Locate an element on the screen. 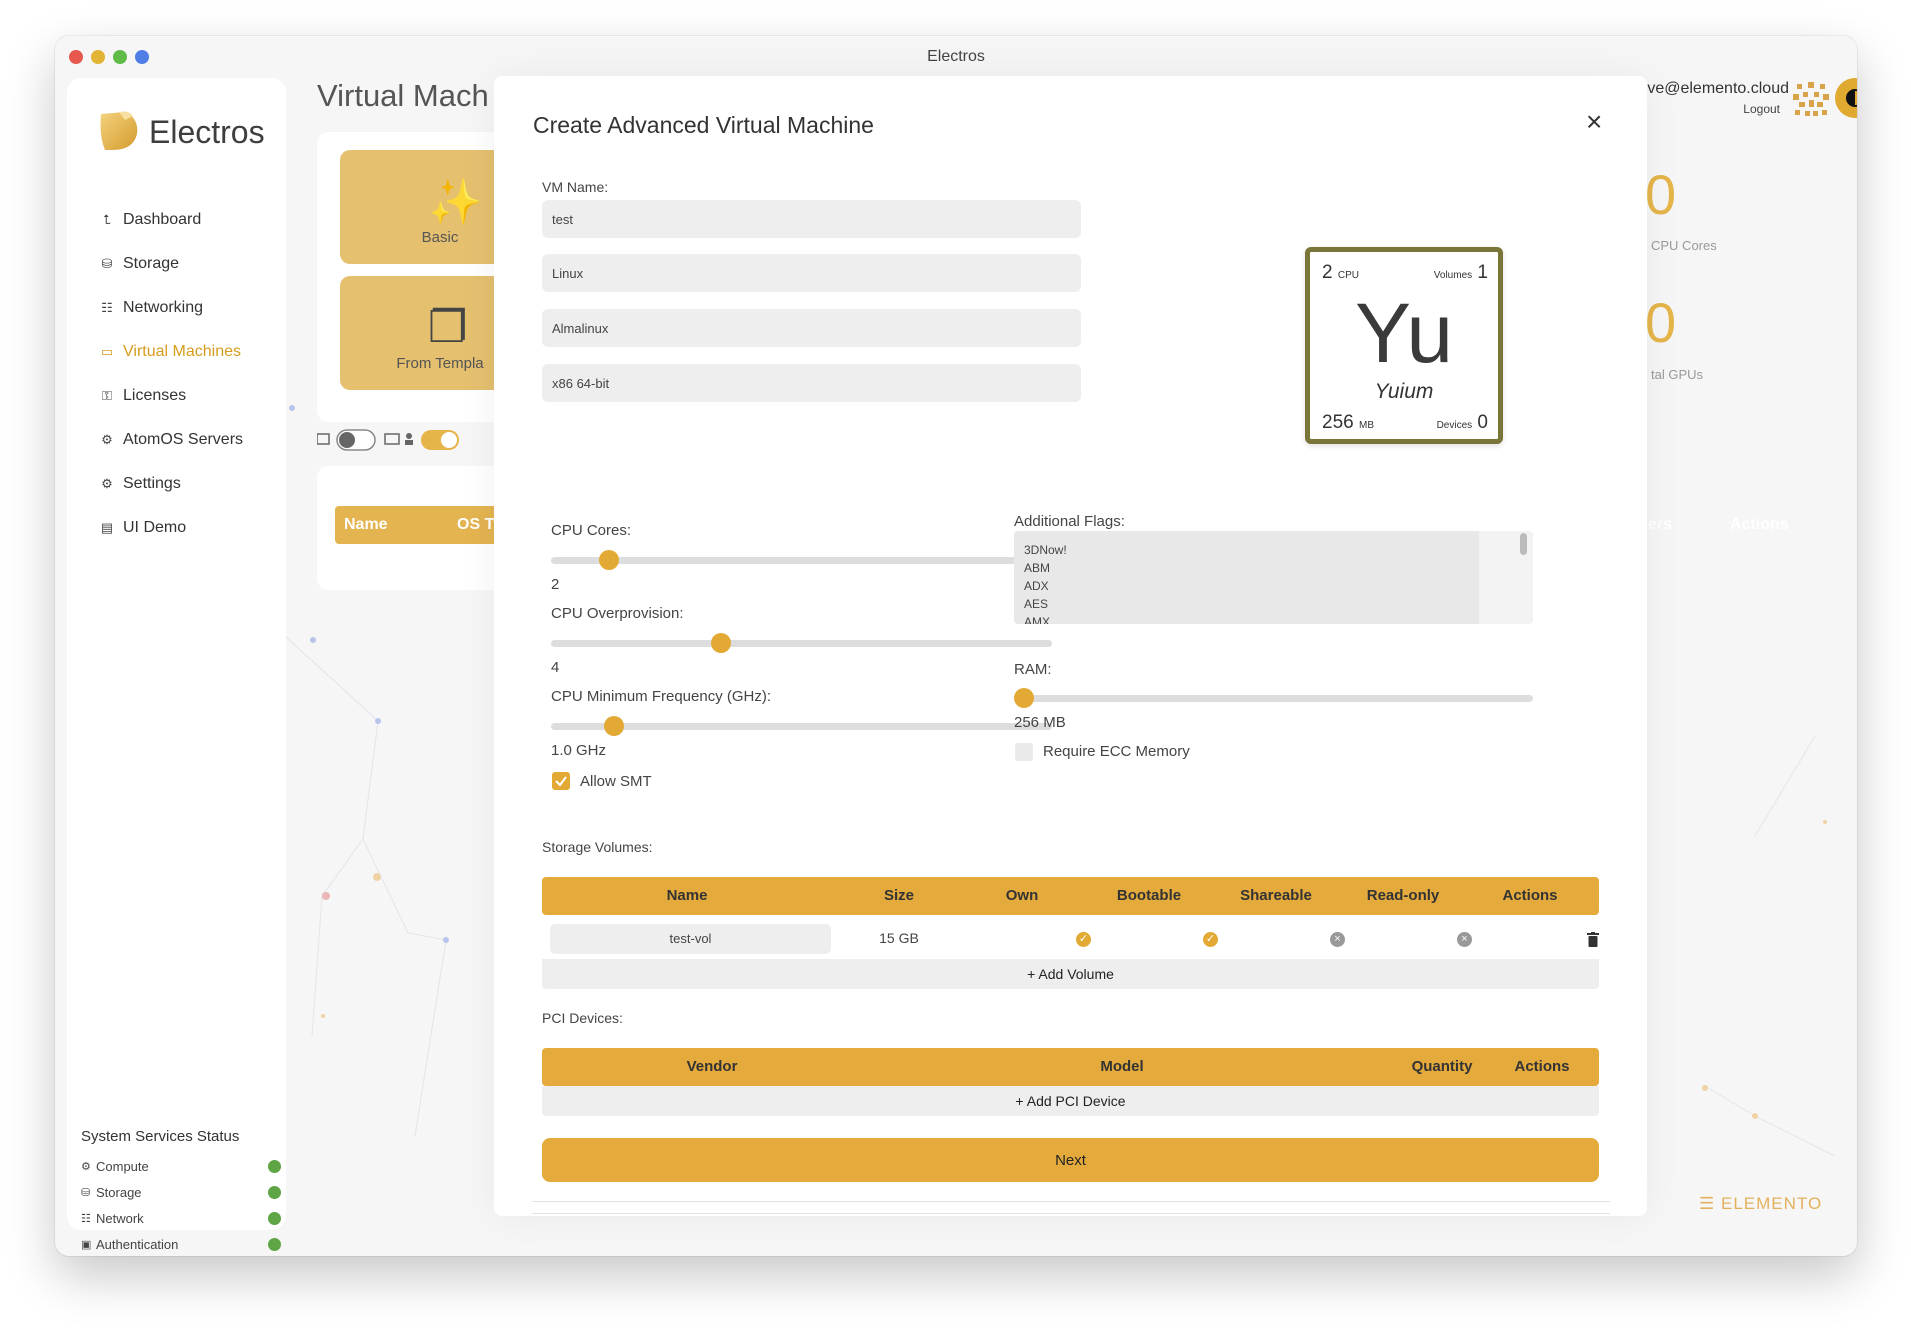 The width and height of the screenshot is (1911, 1330). require-ecc-checkbox is located at coordinates (1024, 752).